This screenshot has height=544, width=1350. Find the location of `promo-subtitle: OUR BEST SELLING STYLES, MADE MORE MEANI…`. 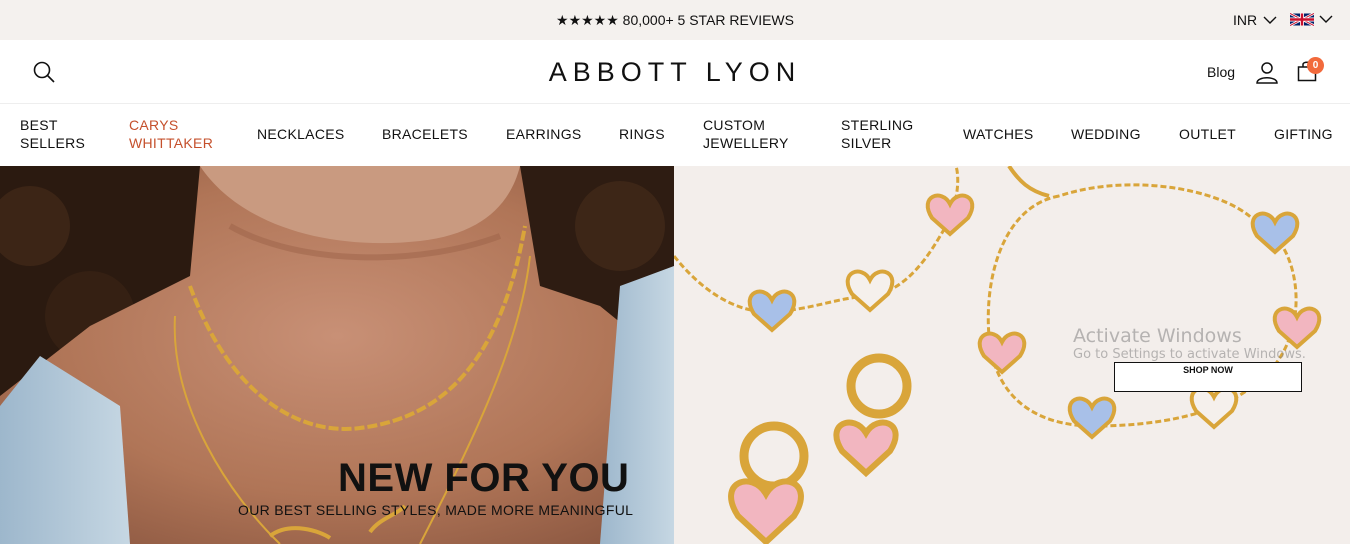

promo-subtitle: OUR BEST SELLING STYLES, MADE MORE MEANI… is located at coordinates (436, 510).